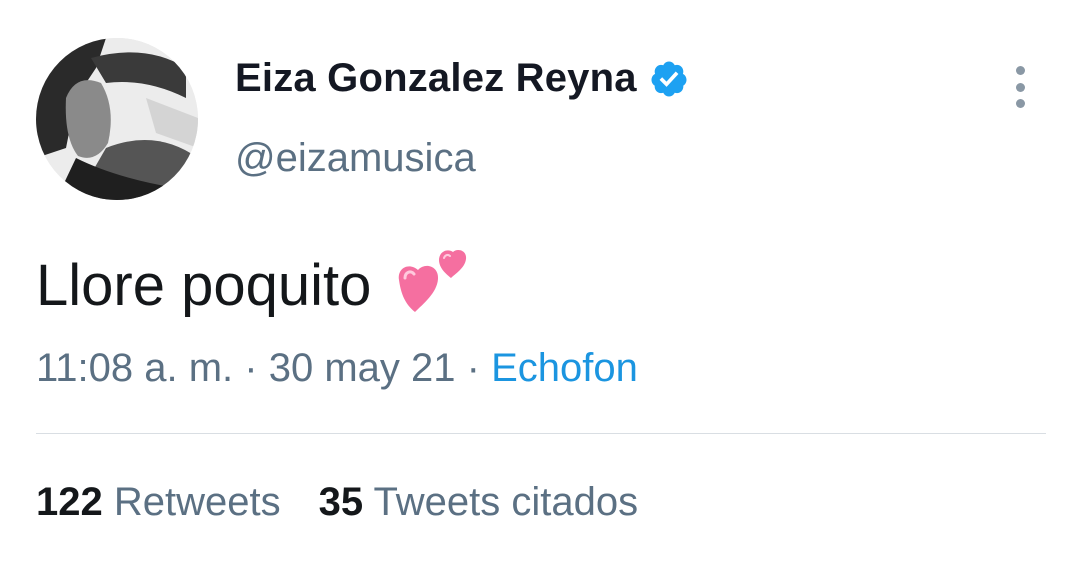 This screenshot has height=561, width=1080. I want to click on quotes-stat: 35 Tweets citados, so click(478, 502).